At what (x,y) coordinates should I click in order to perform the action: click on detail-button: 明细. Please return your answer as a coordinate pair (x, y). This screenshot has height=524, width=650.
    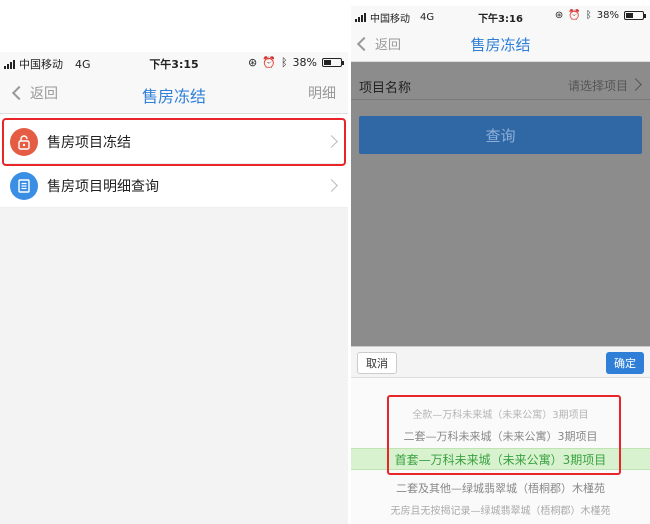
    Looking at the image, I should click on (322, 93).